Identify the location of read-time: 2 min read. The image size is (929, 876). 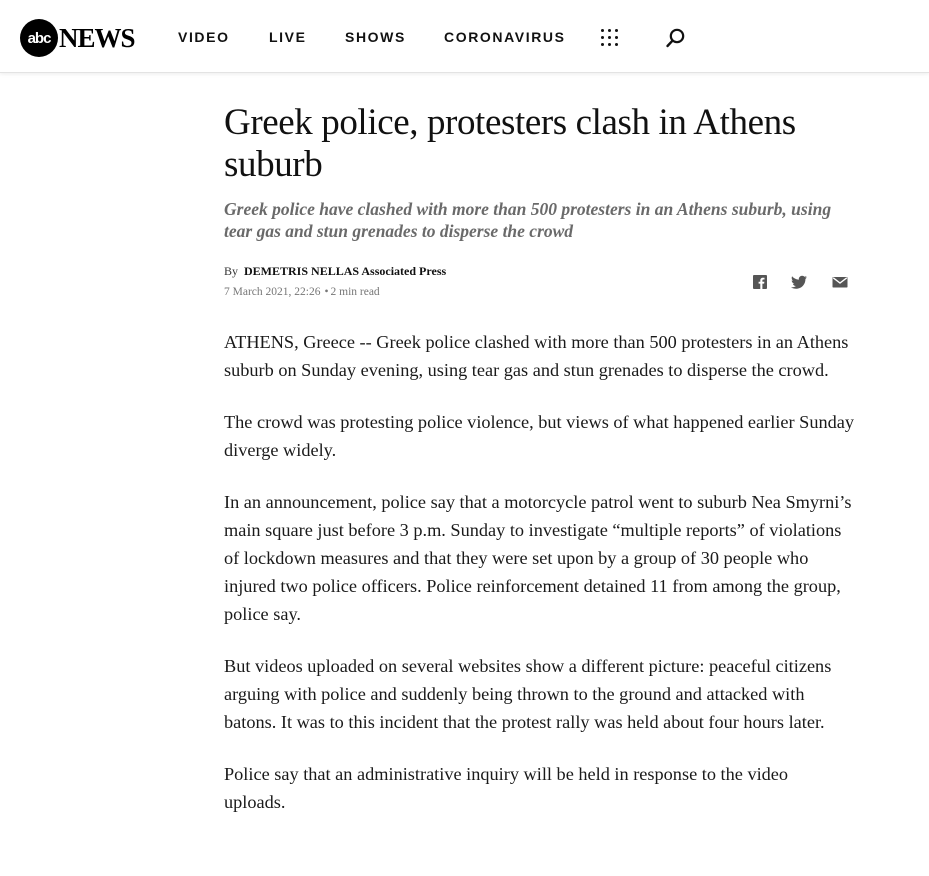
(355, 292).